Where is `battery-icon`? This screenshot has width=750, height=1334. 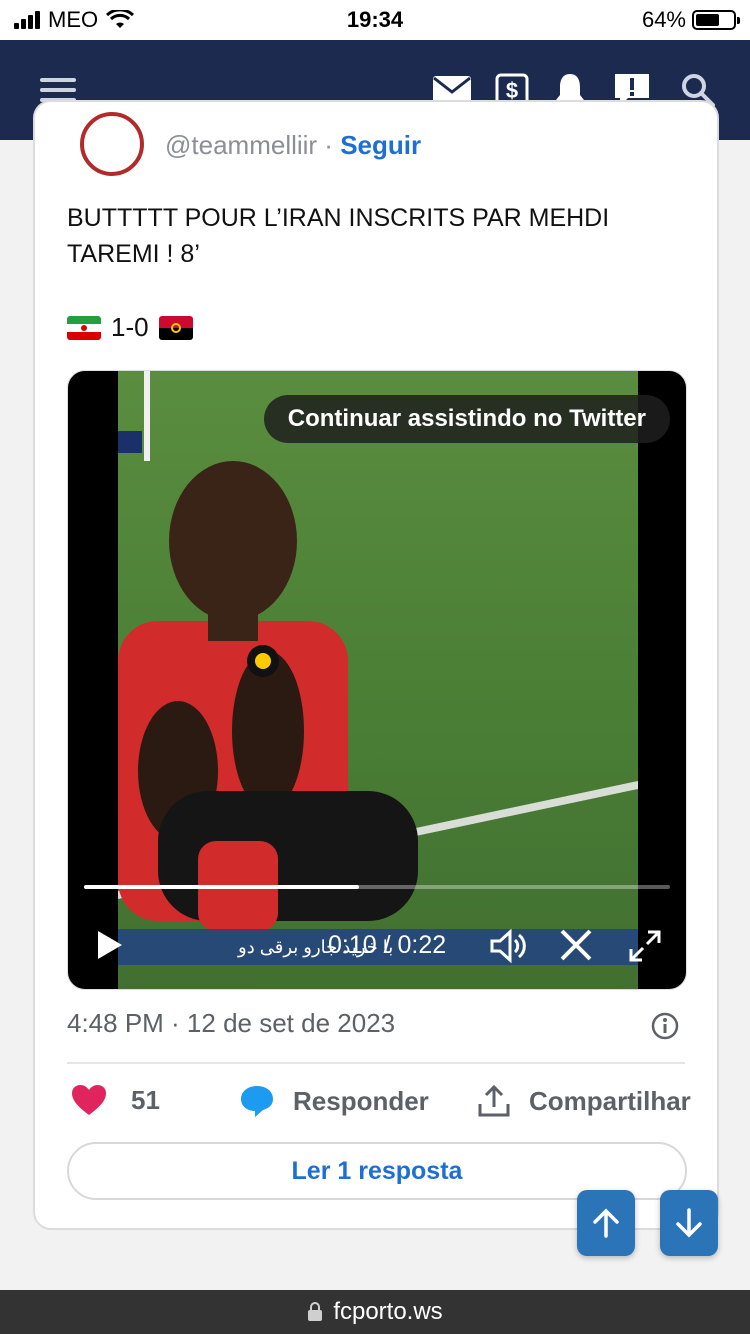 battery-icon is located at coordinates (716, 20).